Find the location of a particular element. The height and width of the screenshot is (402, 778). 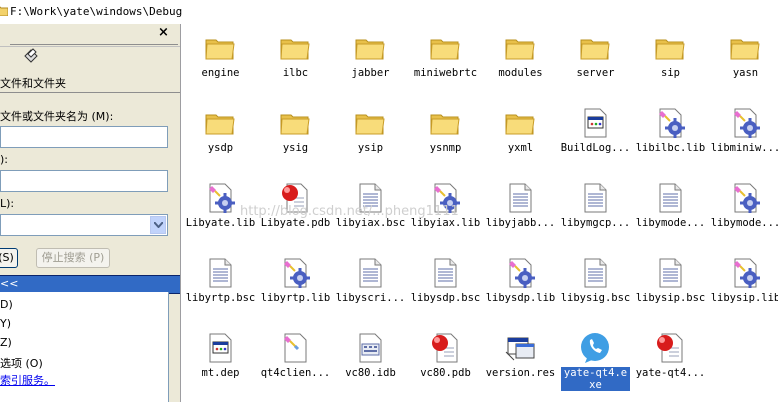

file-name: engine is located at coordinates (220, 73).